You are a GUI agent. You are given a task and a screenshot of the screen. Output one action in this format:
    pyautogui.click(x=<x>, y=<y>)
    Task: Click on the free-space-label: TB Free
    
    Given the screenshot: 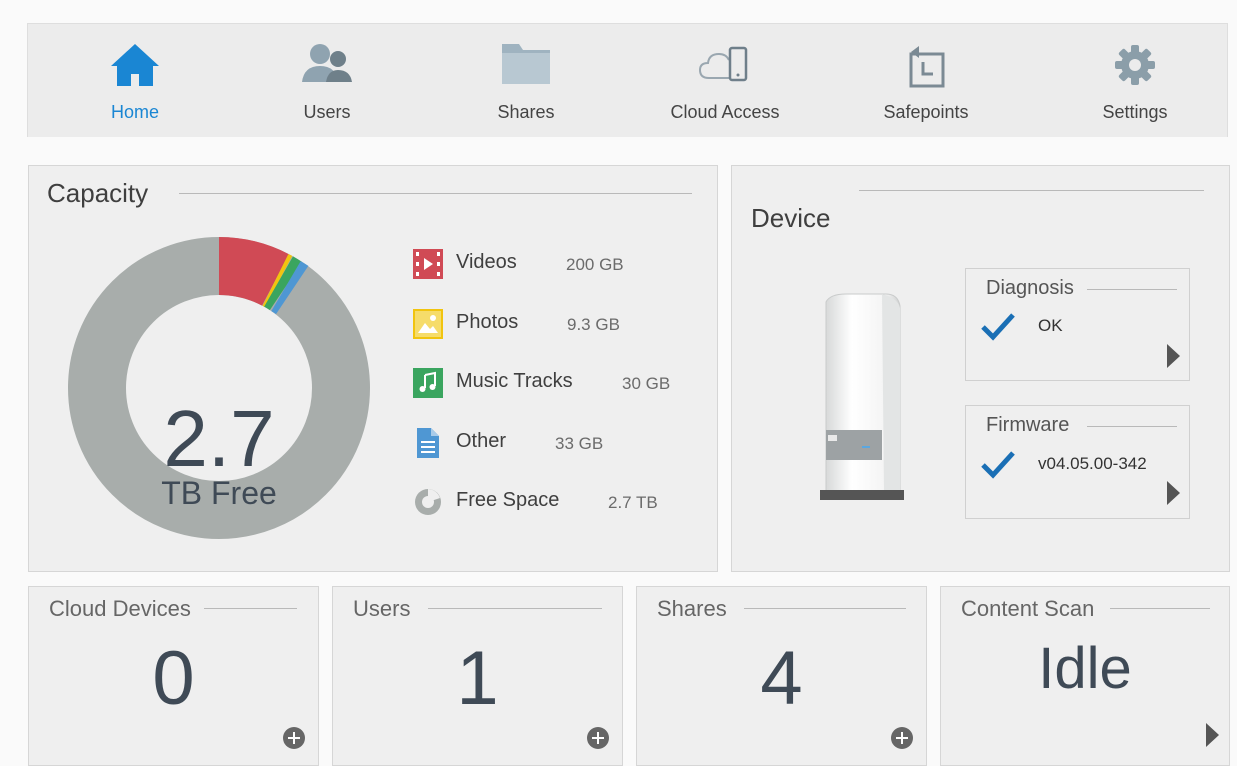 What is the action you would take?
    pyautogui.click(x=219, y=493)
    